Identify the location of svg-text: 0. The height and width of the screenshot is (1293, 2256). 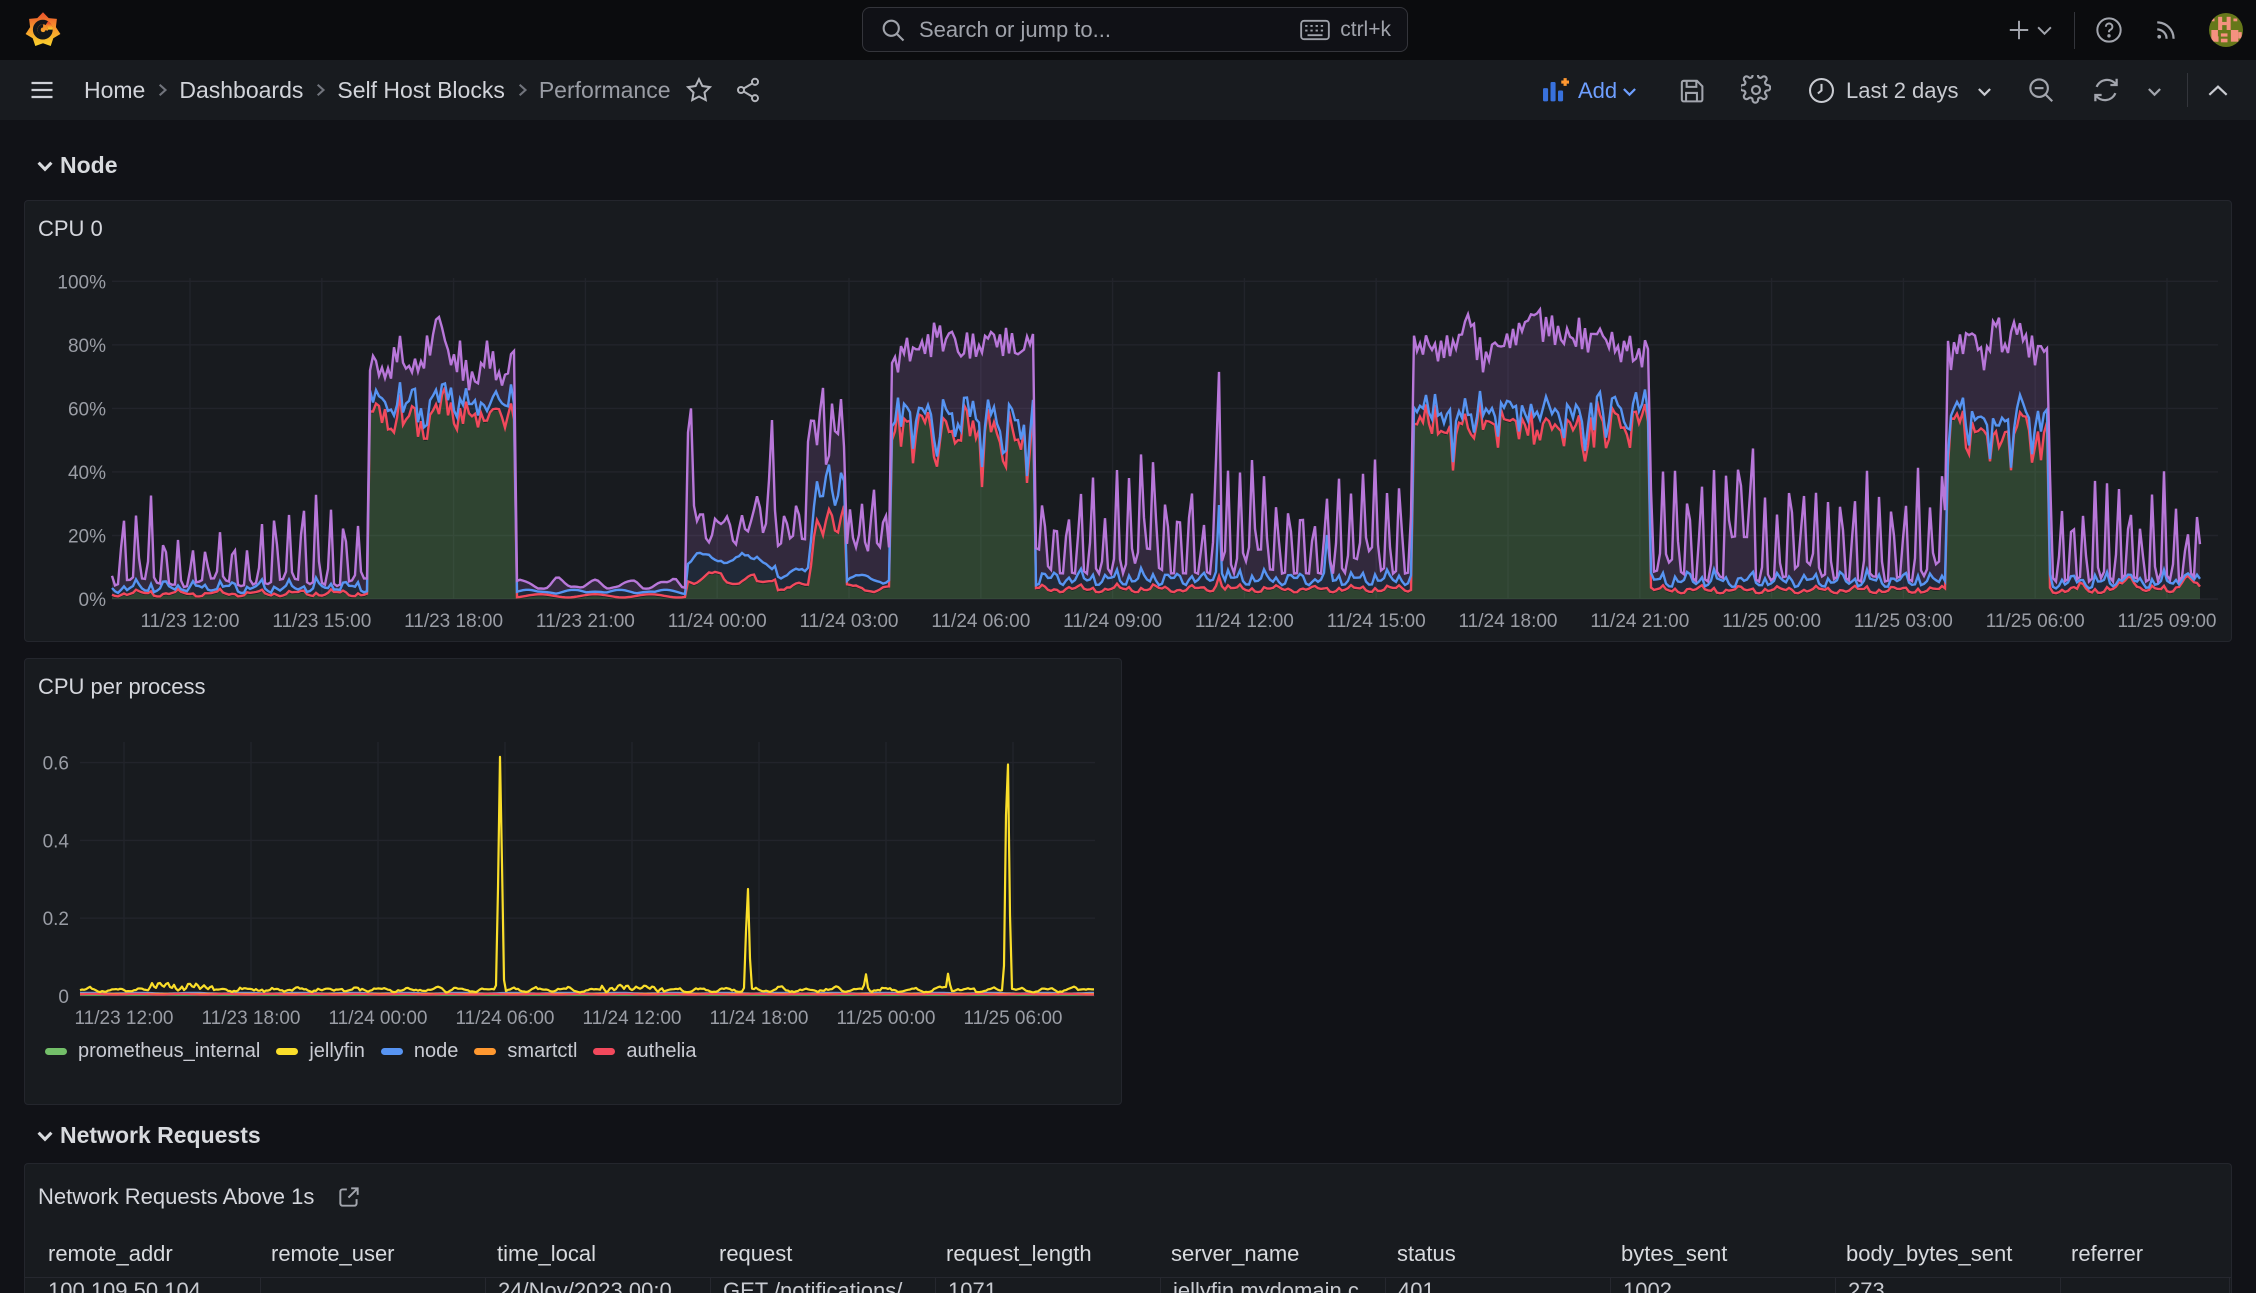
(63, 997).